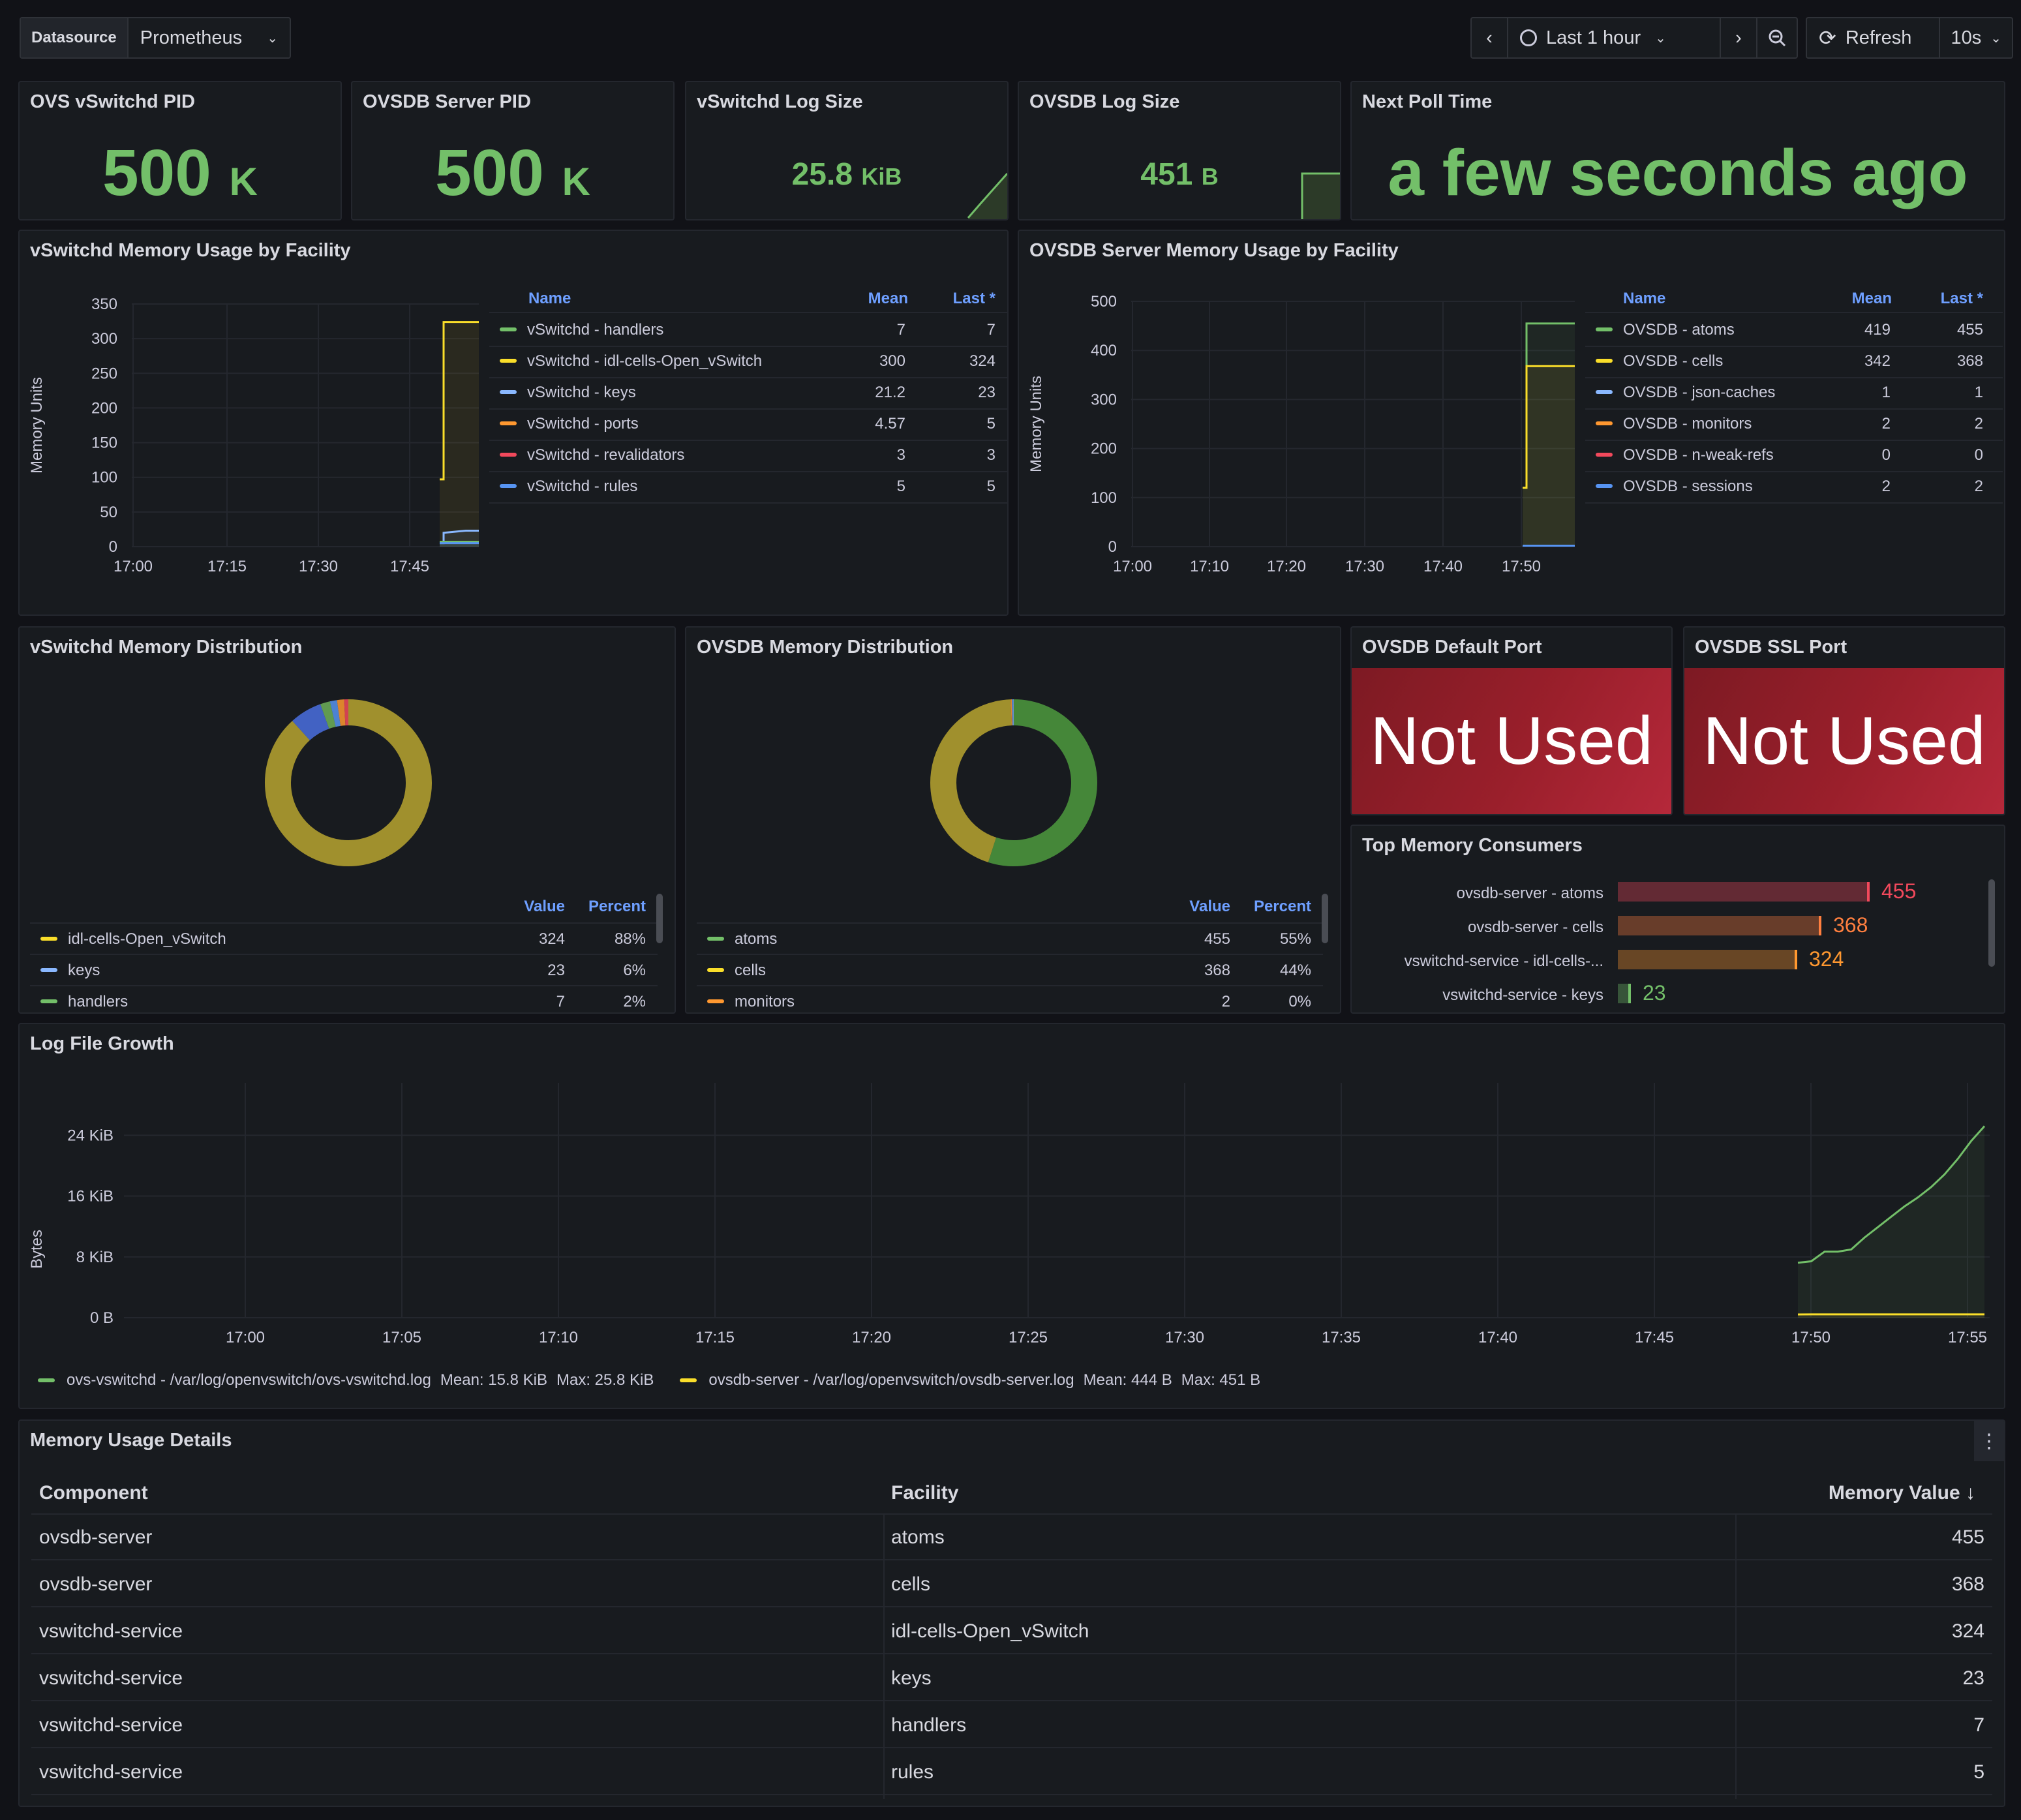 The height and width of the screenshot is (1820, 2021). Describe the element at coordinates (1776, 37) in the screenshot. I see `zoom-out-icon` at that location.